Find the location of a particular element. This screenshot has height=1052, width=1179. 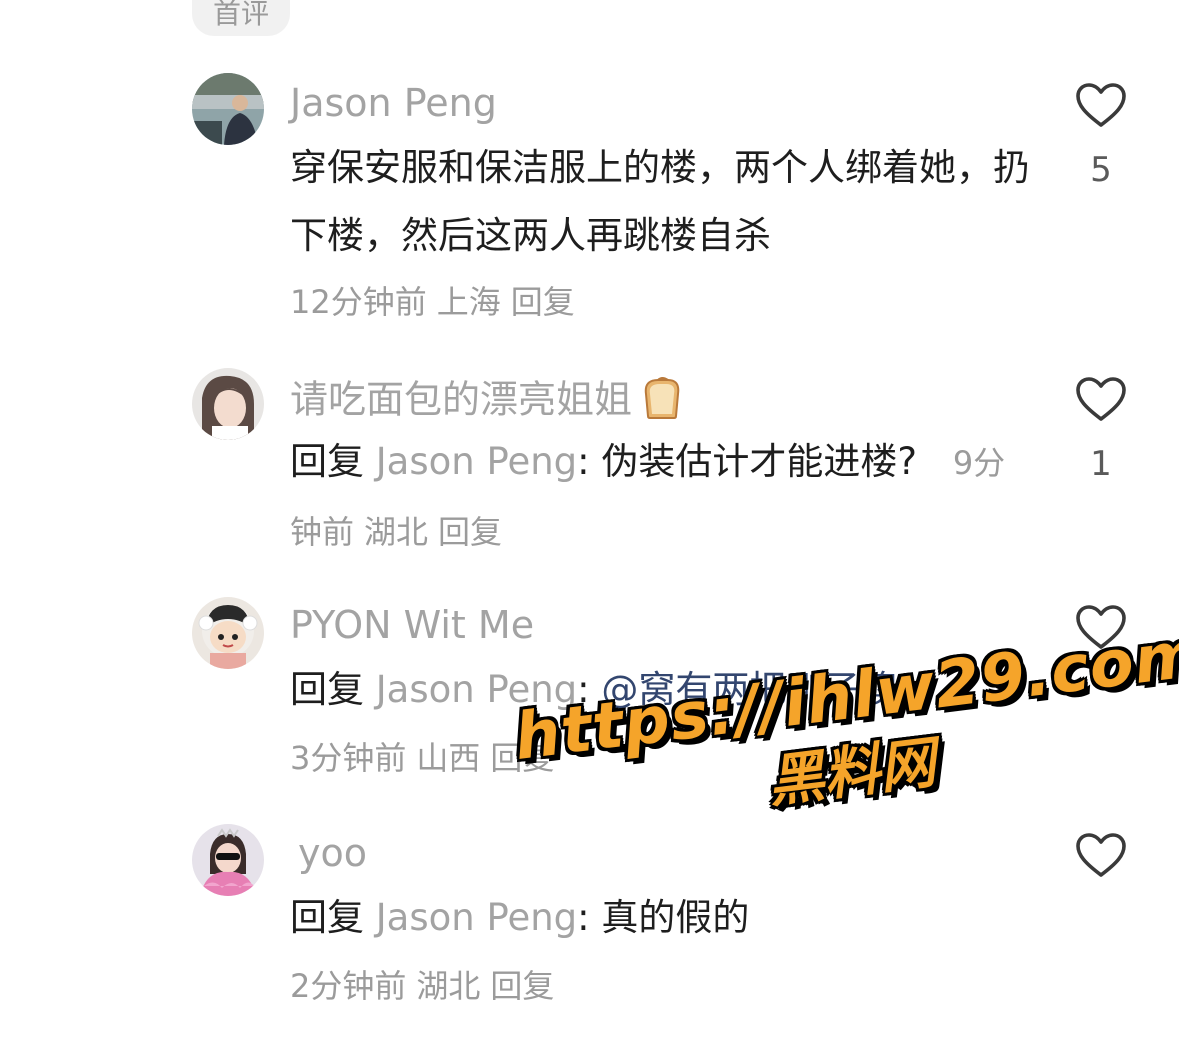

reply-content: 伪装估计才能进楼? is located at coordinates (753, 461).